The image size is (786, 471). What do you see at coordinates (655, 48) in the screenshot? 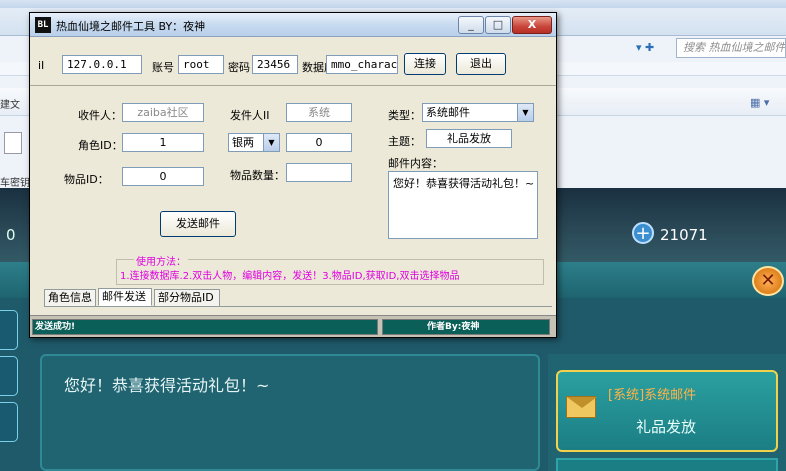
I see `refresh-icon: ▾ ✚` at bounding box center [655, 48].